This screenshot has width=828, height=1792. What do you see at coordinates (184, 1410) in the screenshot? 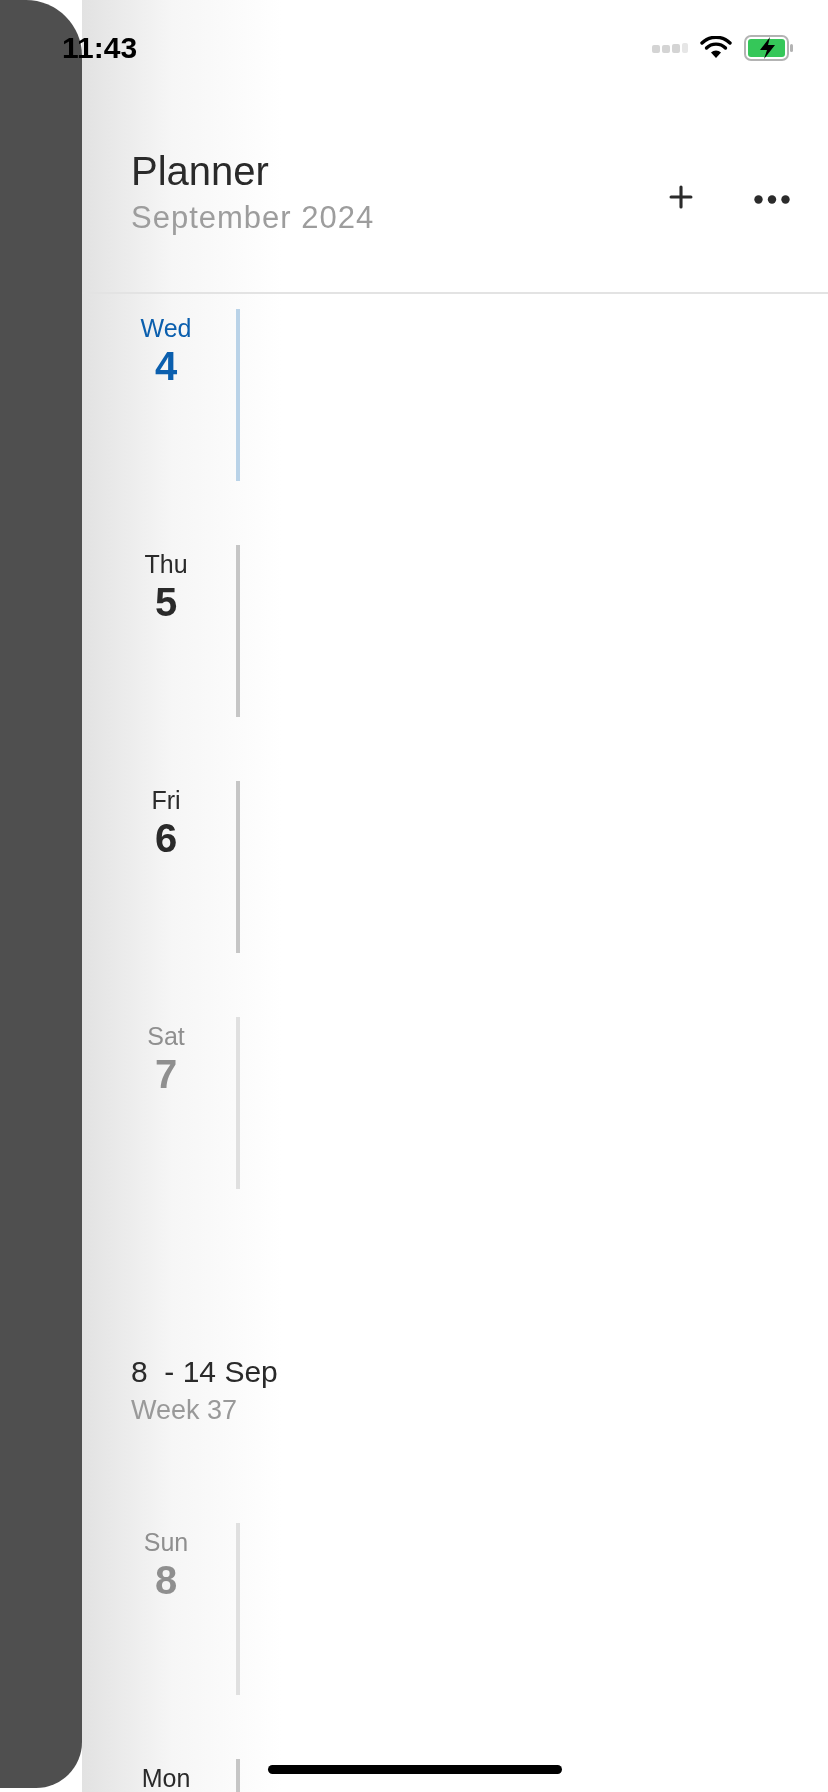
I see `week-number: Week 37` at bounding box center [184, 1410].